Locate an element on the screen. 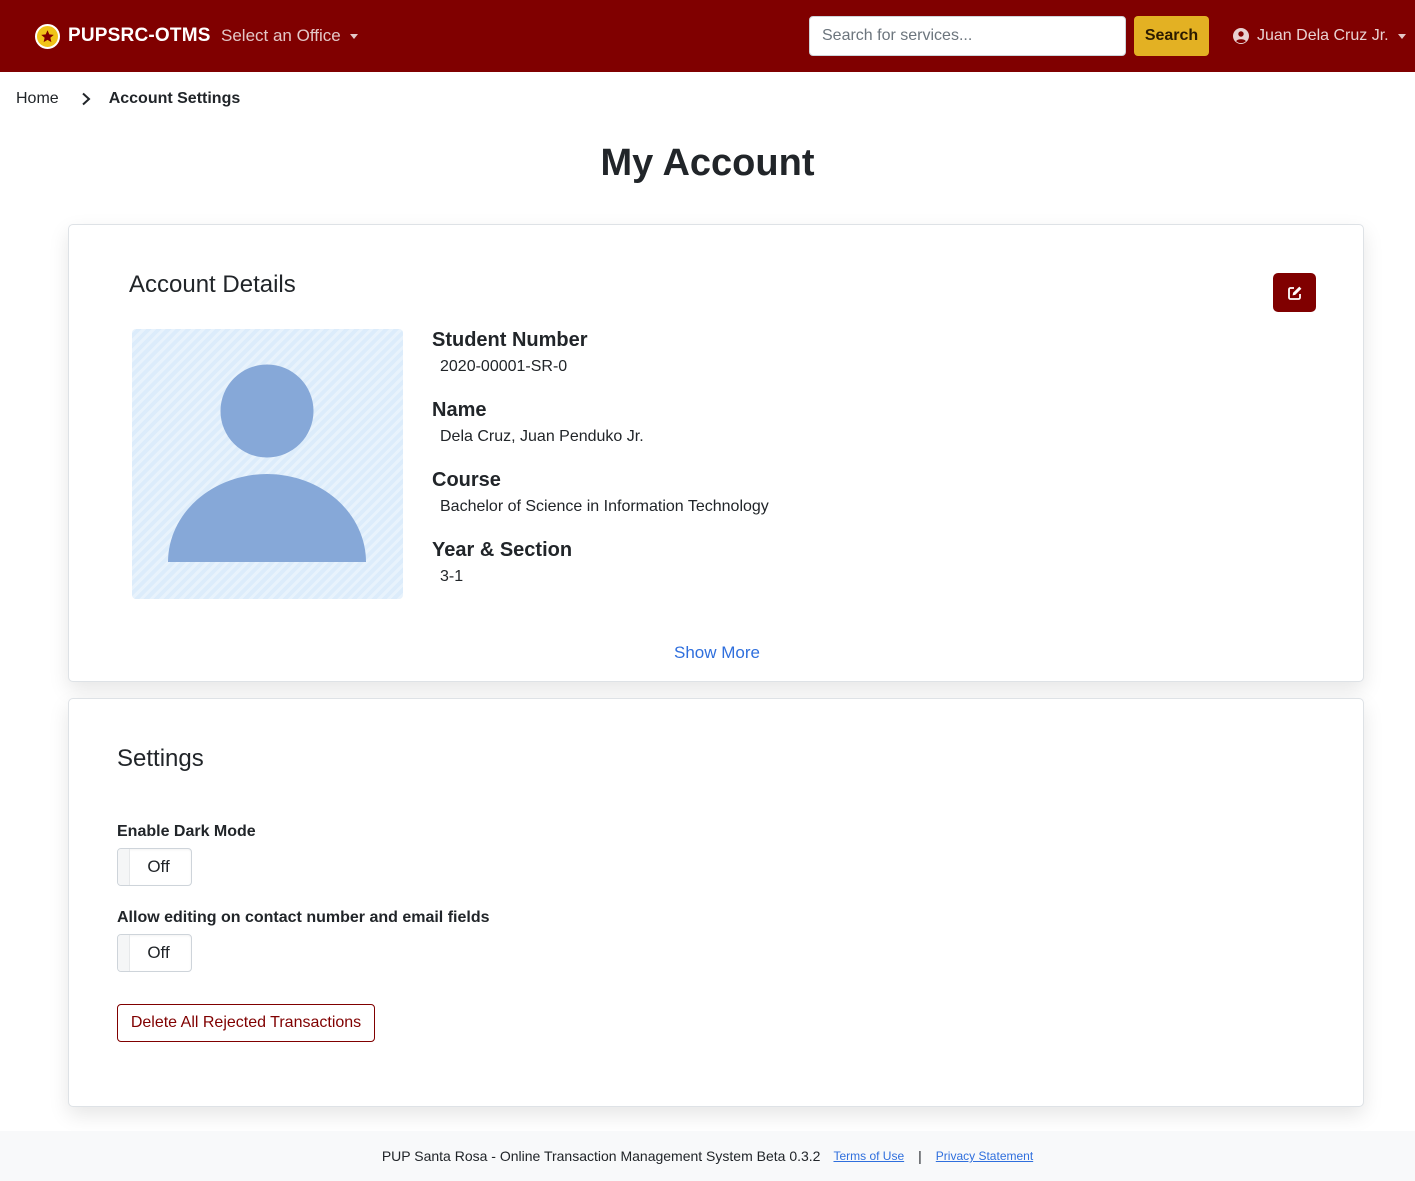 This screenshot has height=1181, width=1415. page-title: My Account is located at coordinates (707, 163).